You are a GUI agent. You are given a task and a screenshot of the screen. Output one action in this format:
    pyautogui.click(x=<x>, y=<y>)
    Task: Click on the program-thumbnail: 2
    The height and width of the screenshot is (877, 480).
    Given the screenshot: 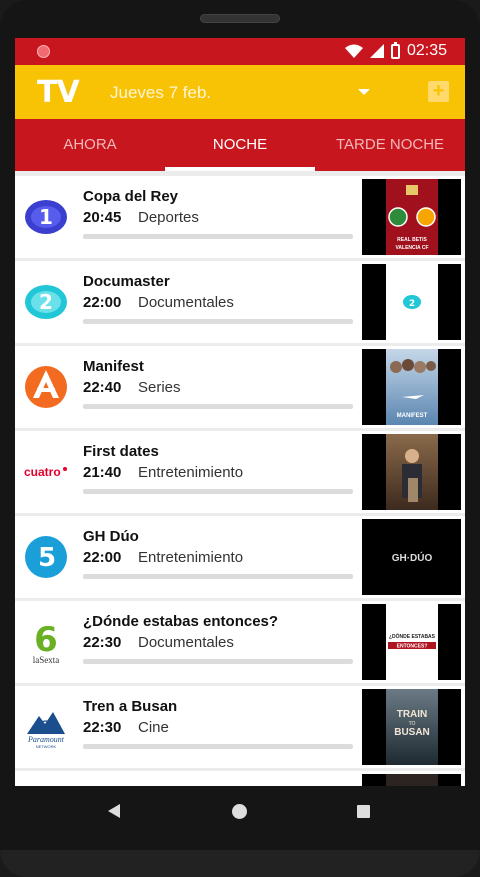 What is the action you would take?
    pyautogui.click(x=411, y=302)
    